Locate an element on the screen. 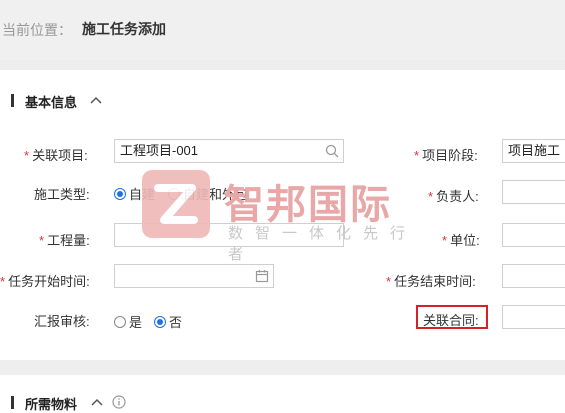  breadcrumb-label: 当前位置： is located at coordinates (37, 30).